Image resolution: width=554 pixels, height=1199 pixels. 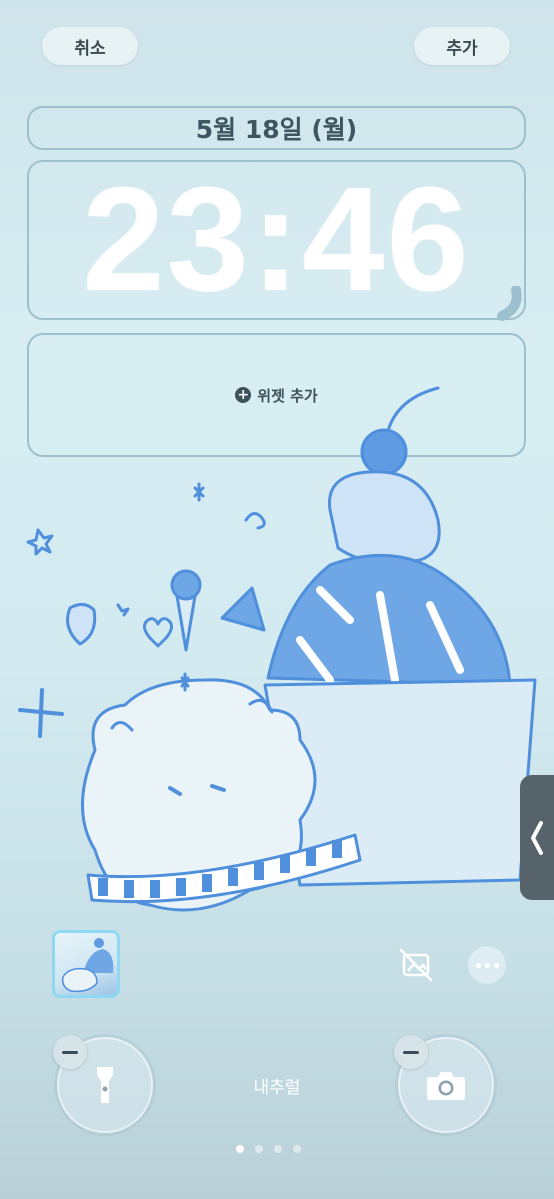 I want to click on thumbnail-artwork, so click(x=87, y=965).